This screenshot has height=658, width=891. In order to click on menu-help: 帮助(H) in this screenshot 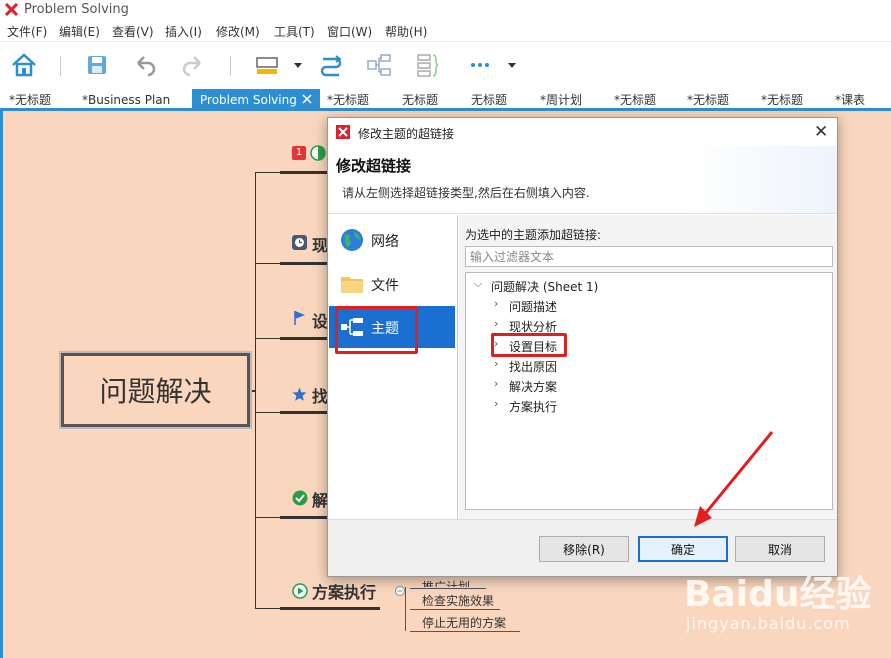, I will do `click(406, 31)`.